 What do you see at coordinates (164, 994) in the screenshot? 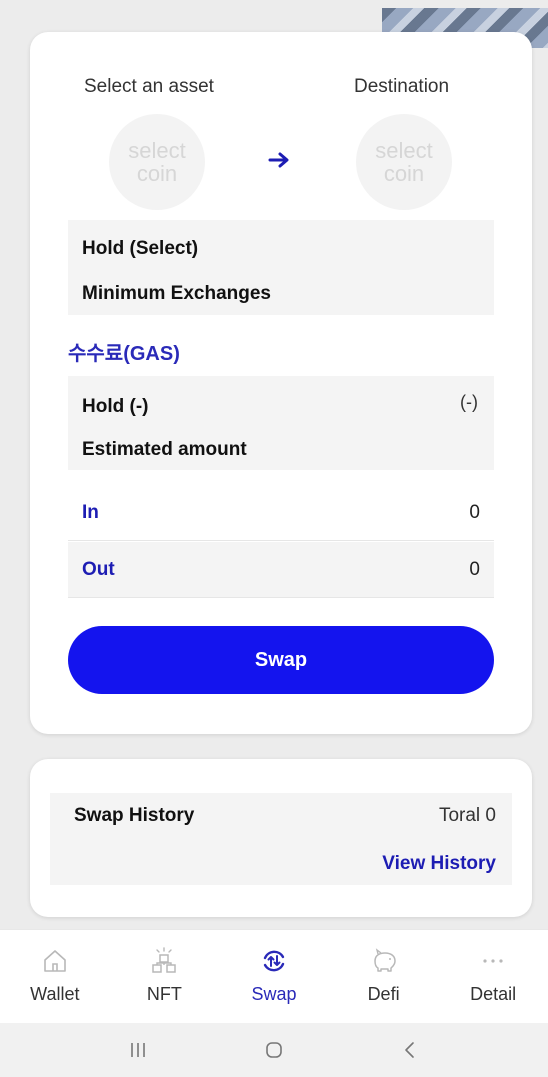
I see `nav-label-nft: NFT` at bounding box center [164, 994].